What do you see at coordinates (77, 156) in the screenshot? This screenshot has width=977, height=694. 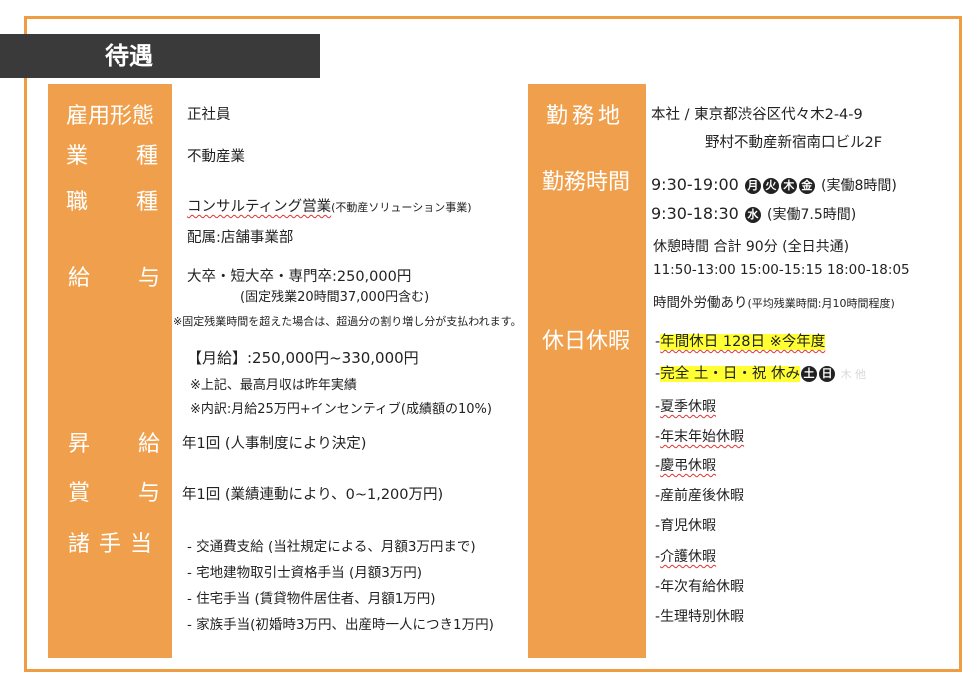 I see `label-gyoshu-a: 業` at bounding box center [77, 156].